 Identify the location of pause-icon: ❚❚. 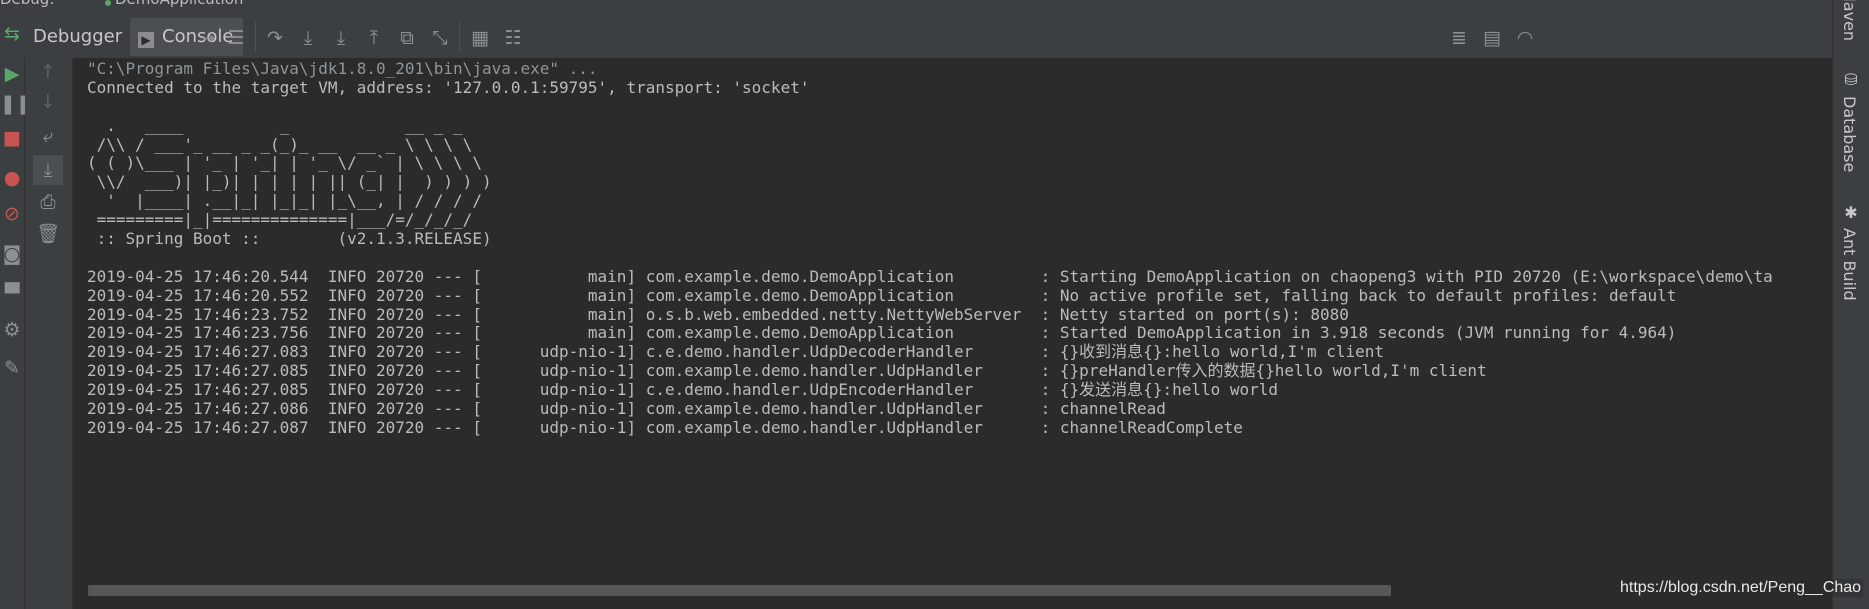
(16, 104).